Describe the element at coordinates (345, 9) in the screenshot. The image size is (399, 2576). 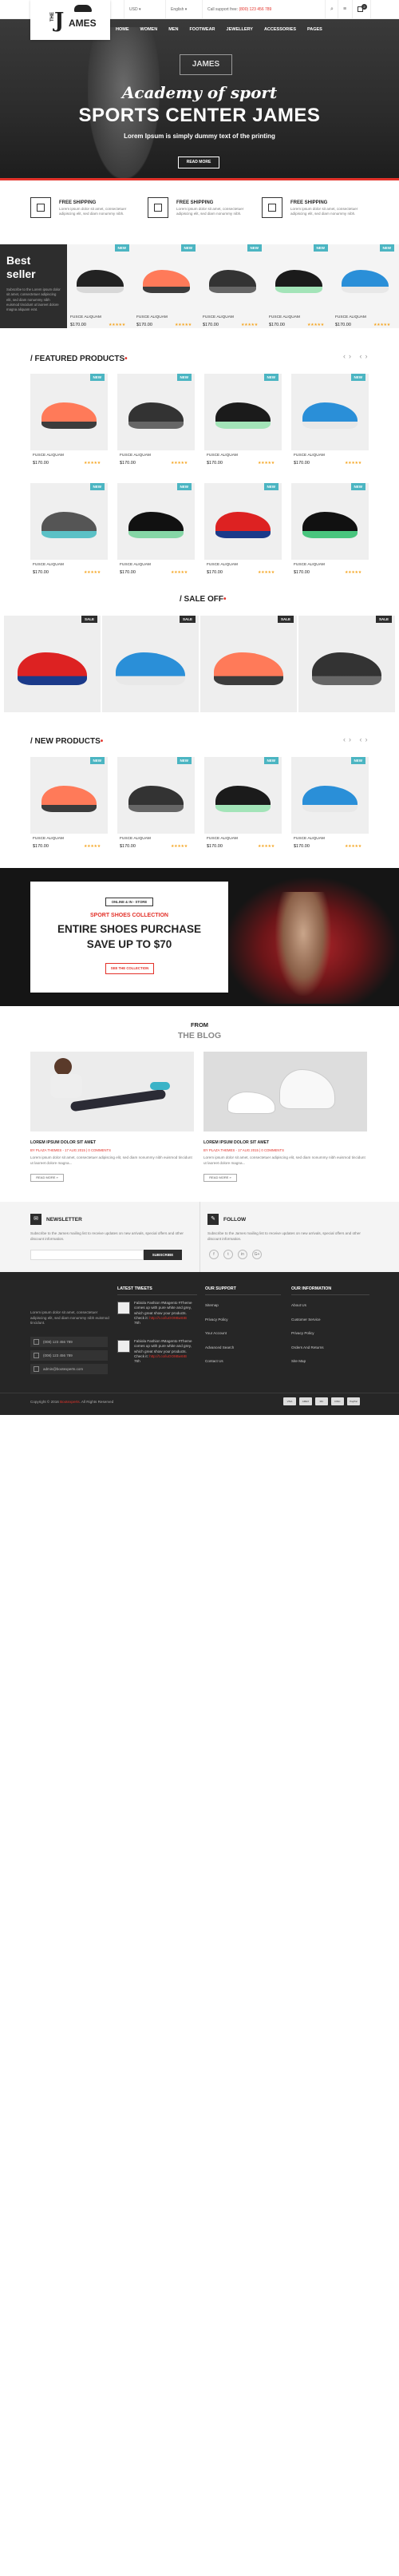
I see `menu-icon: ≡` at that location.